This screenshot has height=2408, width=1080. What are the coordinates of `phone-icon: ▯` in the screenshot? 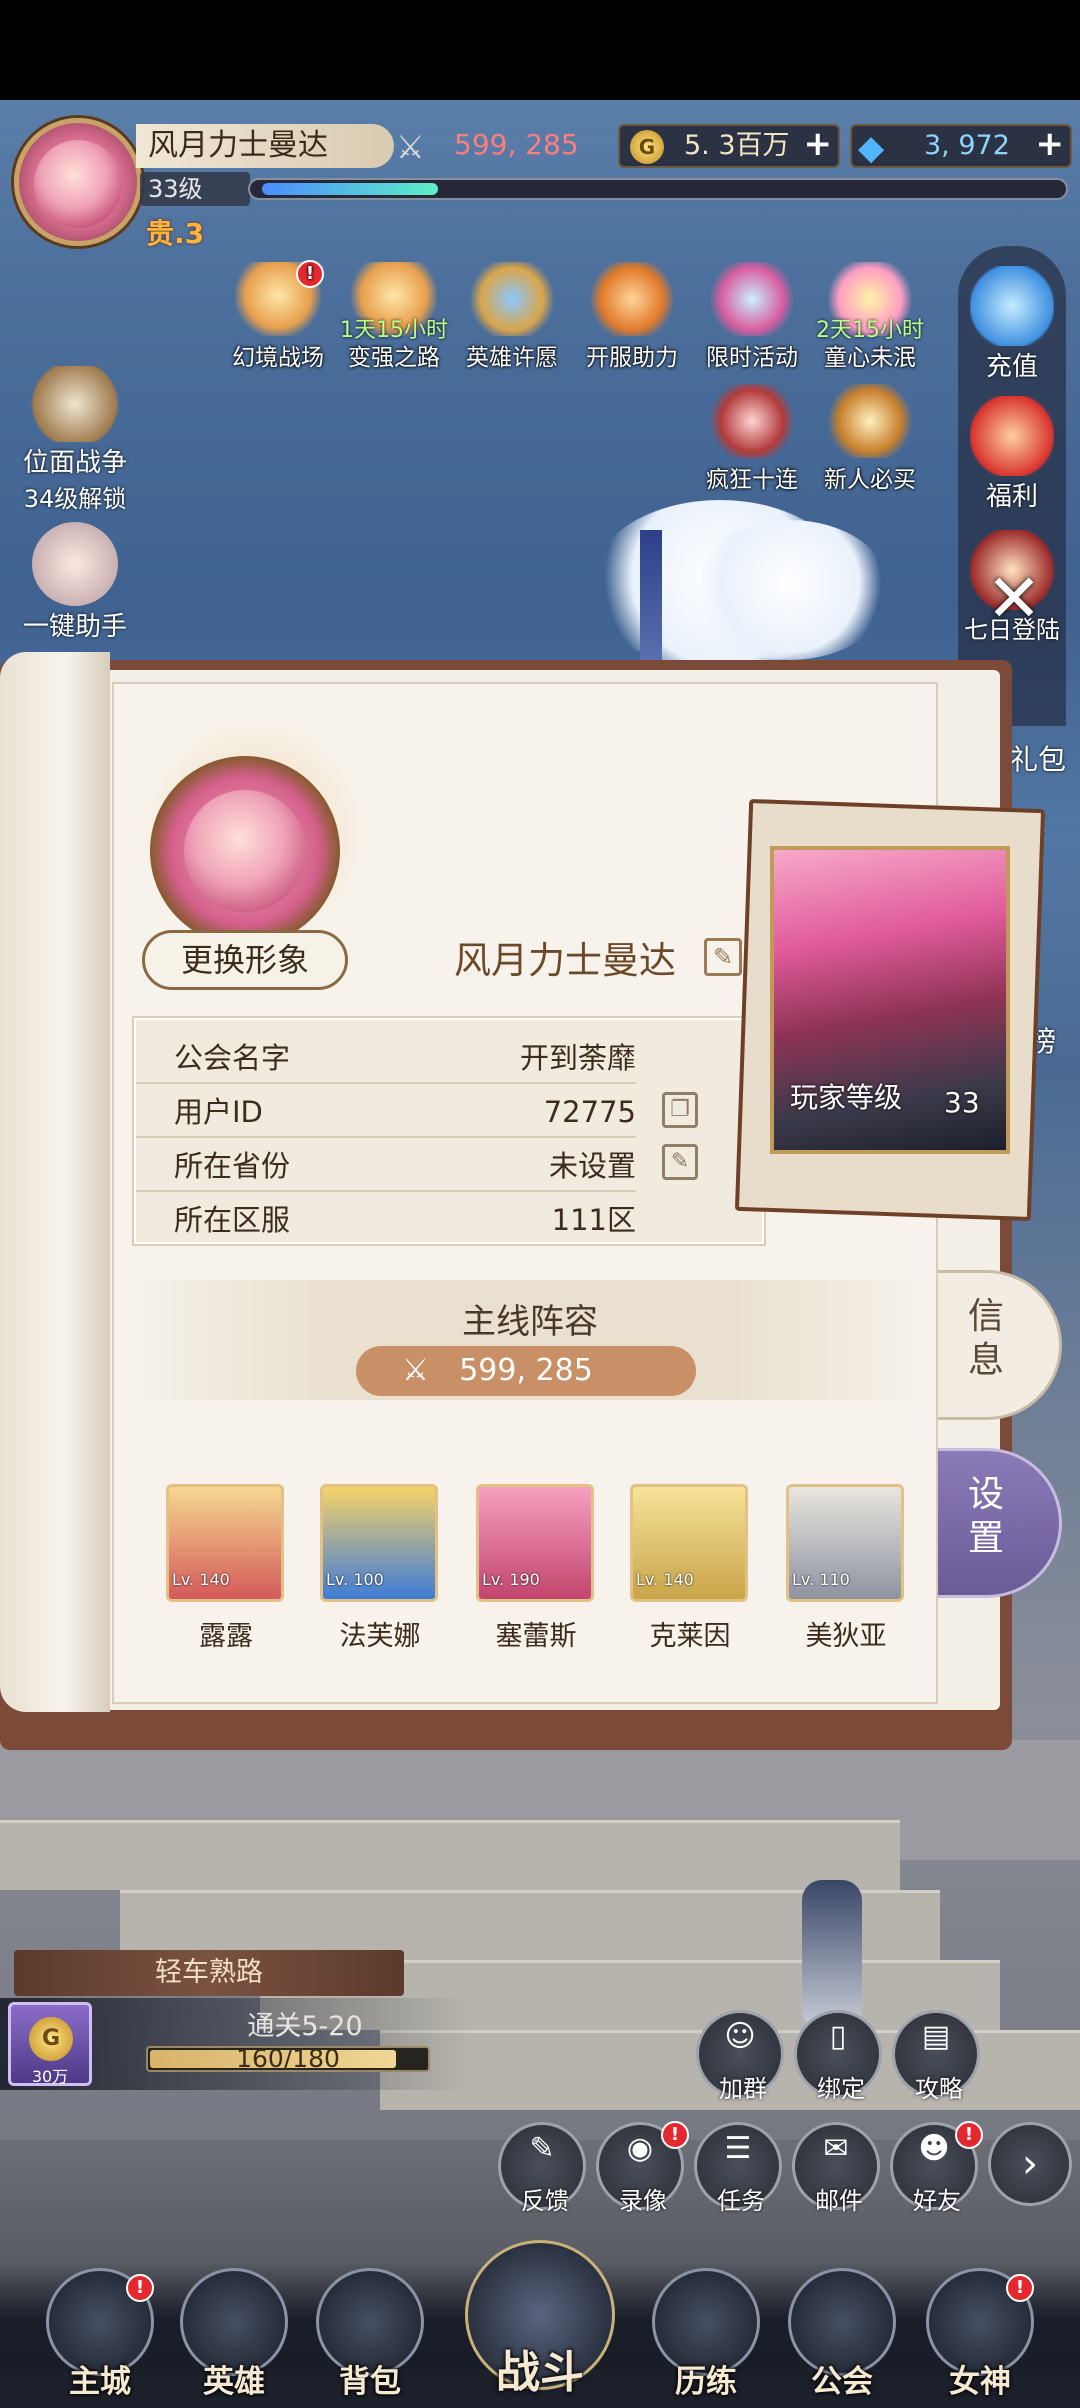 It's located at (838, 2036).